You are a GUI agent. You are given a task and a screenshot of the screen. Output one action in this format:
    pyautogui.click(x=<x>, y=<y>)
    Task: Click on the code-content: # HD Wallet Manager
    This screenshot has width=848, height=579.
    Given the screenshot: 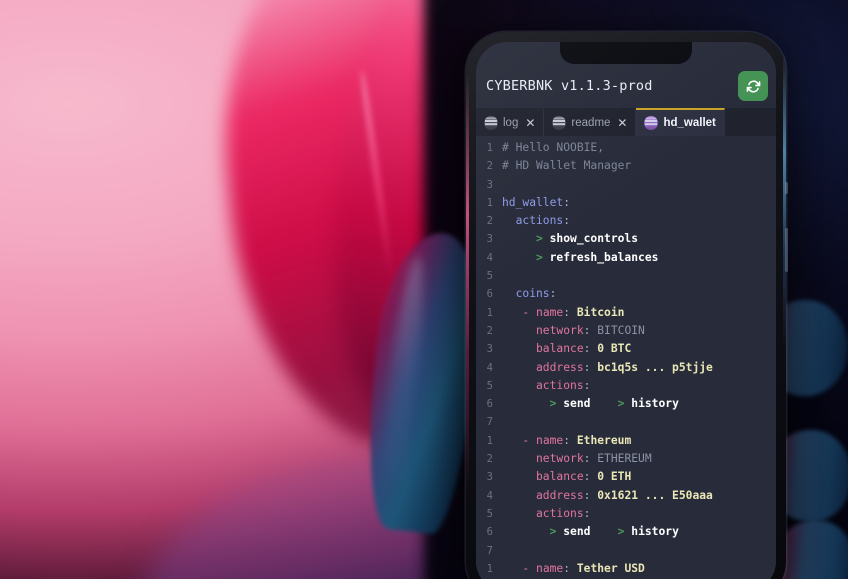 What is the action you would take?
    pyautogui.click(x=566, y=166)
    